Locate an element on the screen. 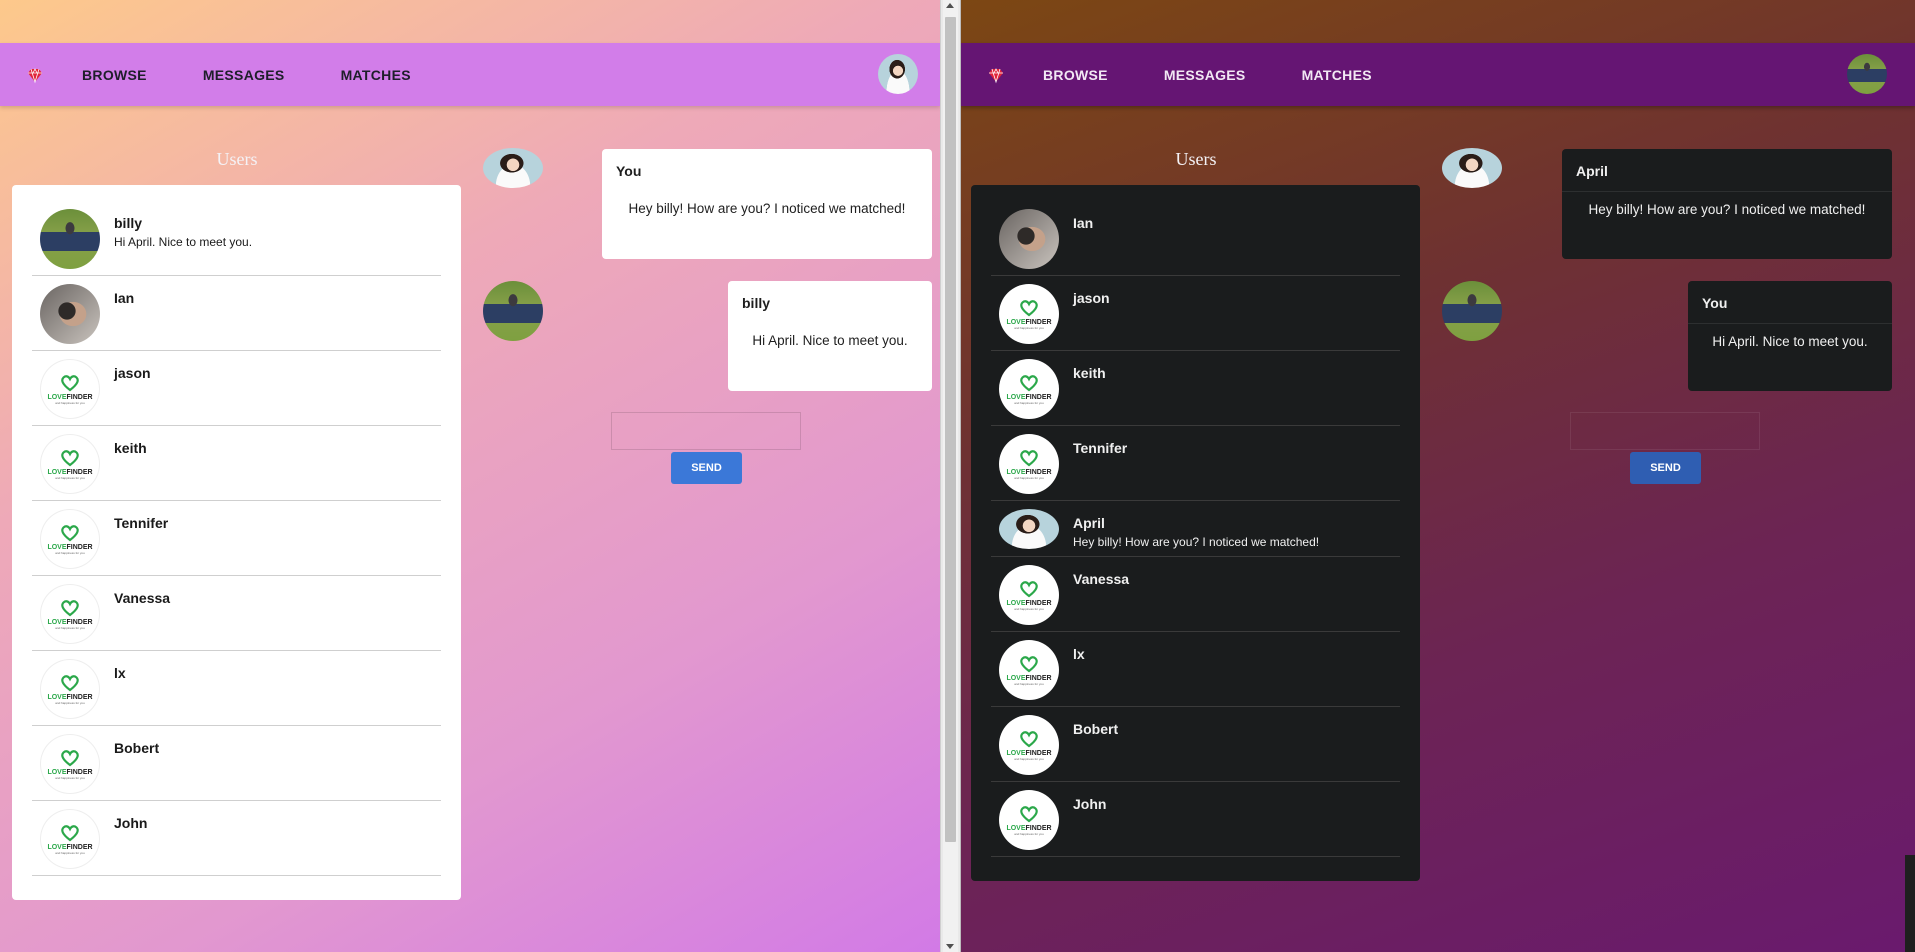 This screenshot has width=1915, height=952. chat-avatar-april is located at coordinates (513, 168).